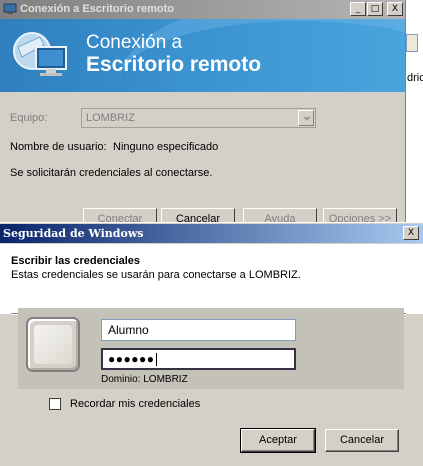 Image resolution: width=423 pixels, height=466 pixels. What do you see at coordinates (412, 43) in the screenshot?
I see `background-button-fragment` at bounding box center [412, 43].